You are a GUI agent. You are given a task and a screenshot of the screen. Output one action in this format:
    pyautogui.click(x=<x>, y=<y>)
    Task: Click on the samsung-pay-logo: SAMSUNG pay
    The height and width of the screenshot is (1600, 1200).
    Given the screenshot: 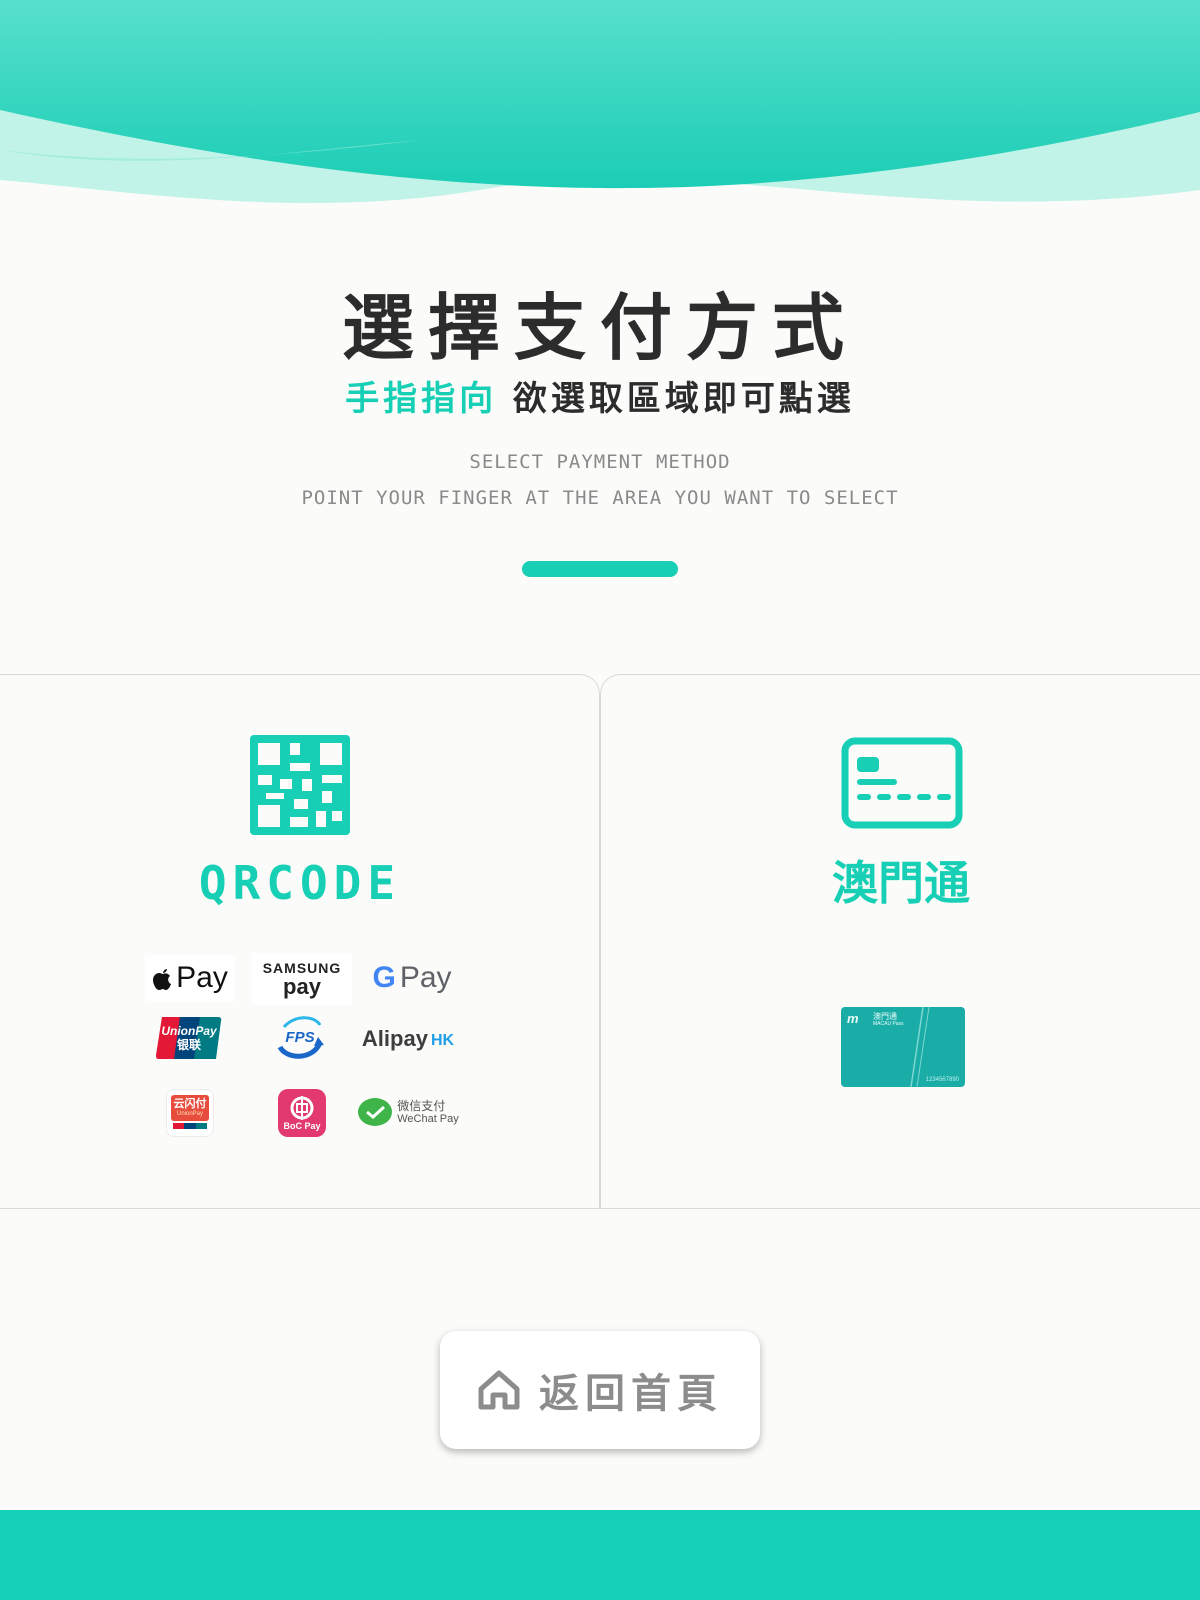 What is the action you would take?
    pyautogui.click(x=302, y=979)
    